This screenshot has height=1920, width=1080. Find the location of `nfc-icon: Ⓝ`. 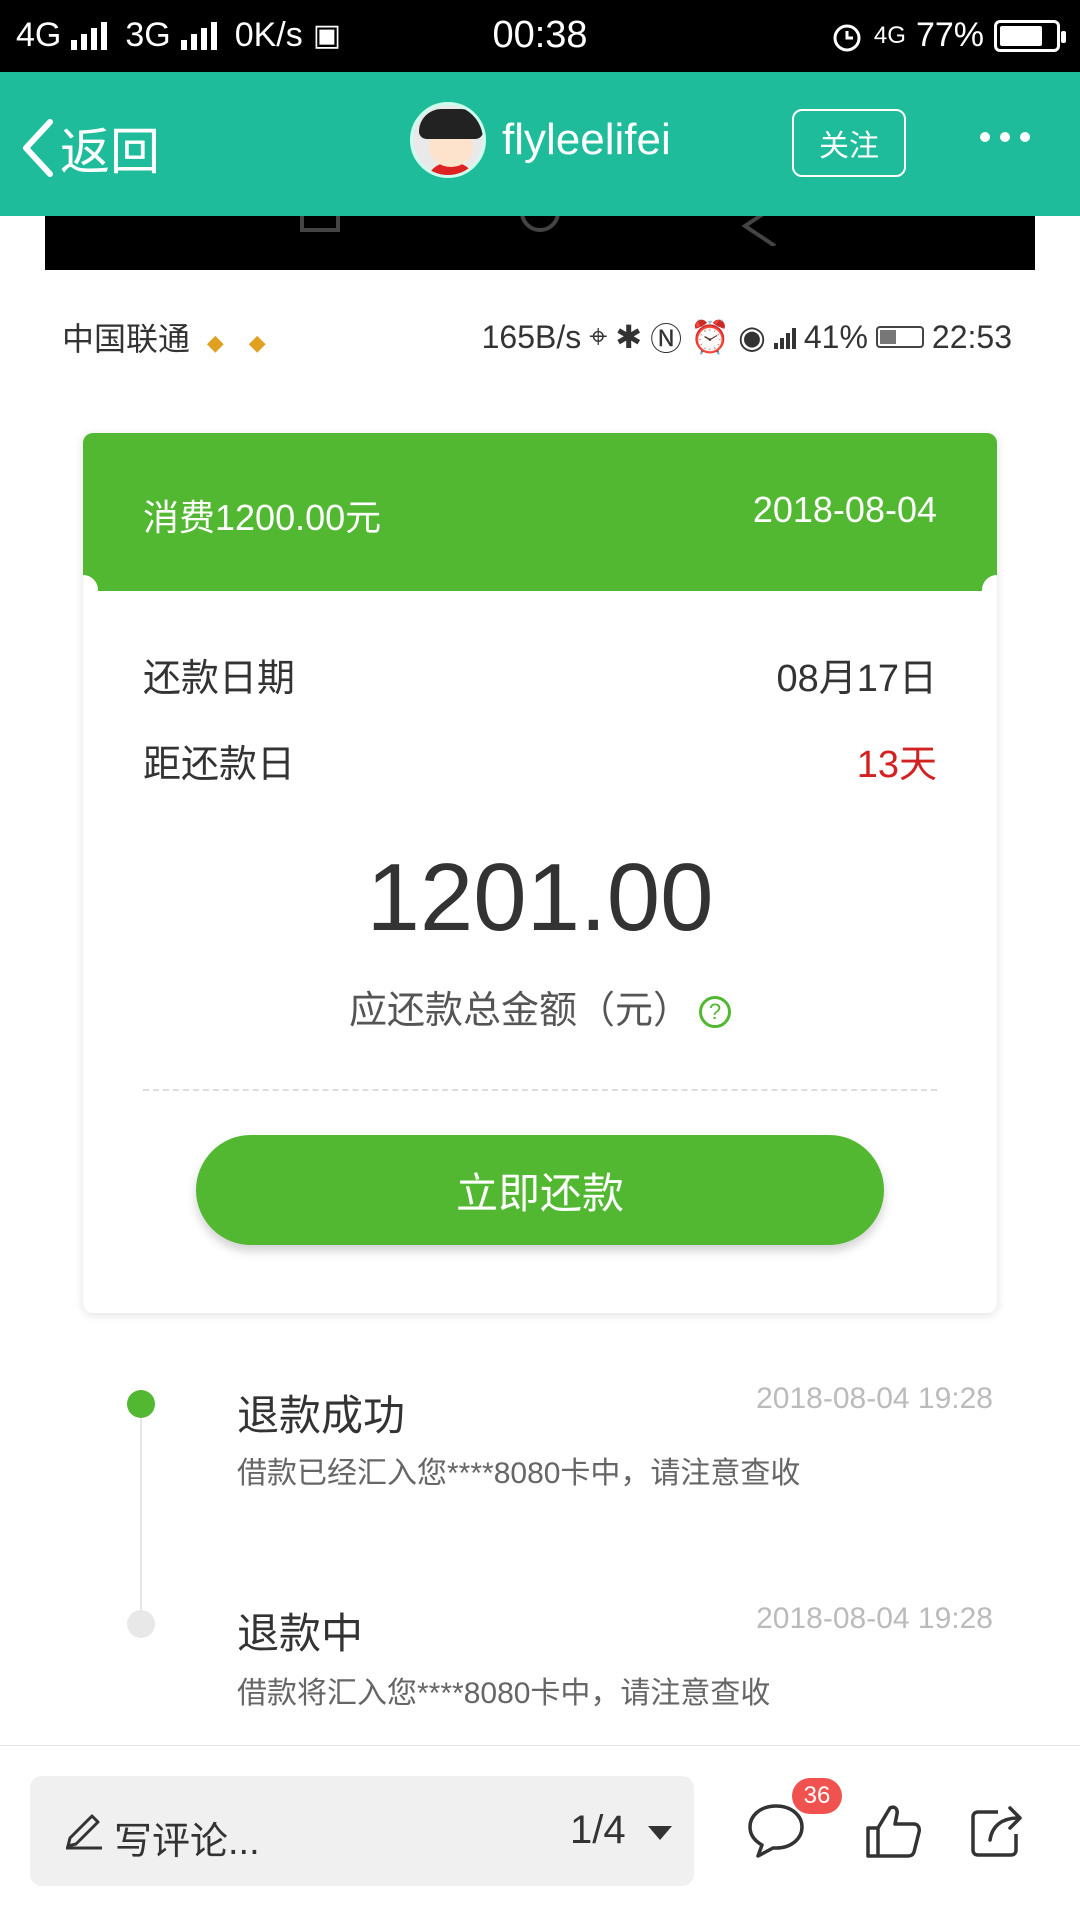

nfc-icon: Ⓝ is located at coordinates (666, 339).